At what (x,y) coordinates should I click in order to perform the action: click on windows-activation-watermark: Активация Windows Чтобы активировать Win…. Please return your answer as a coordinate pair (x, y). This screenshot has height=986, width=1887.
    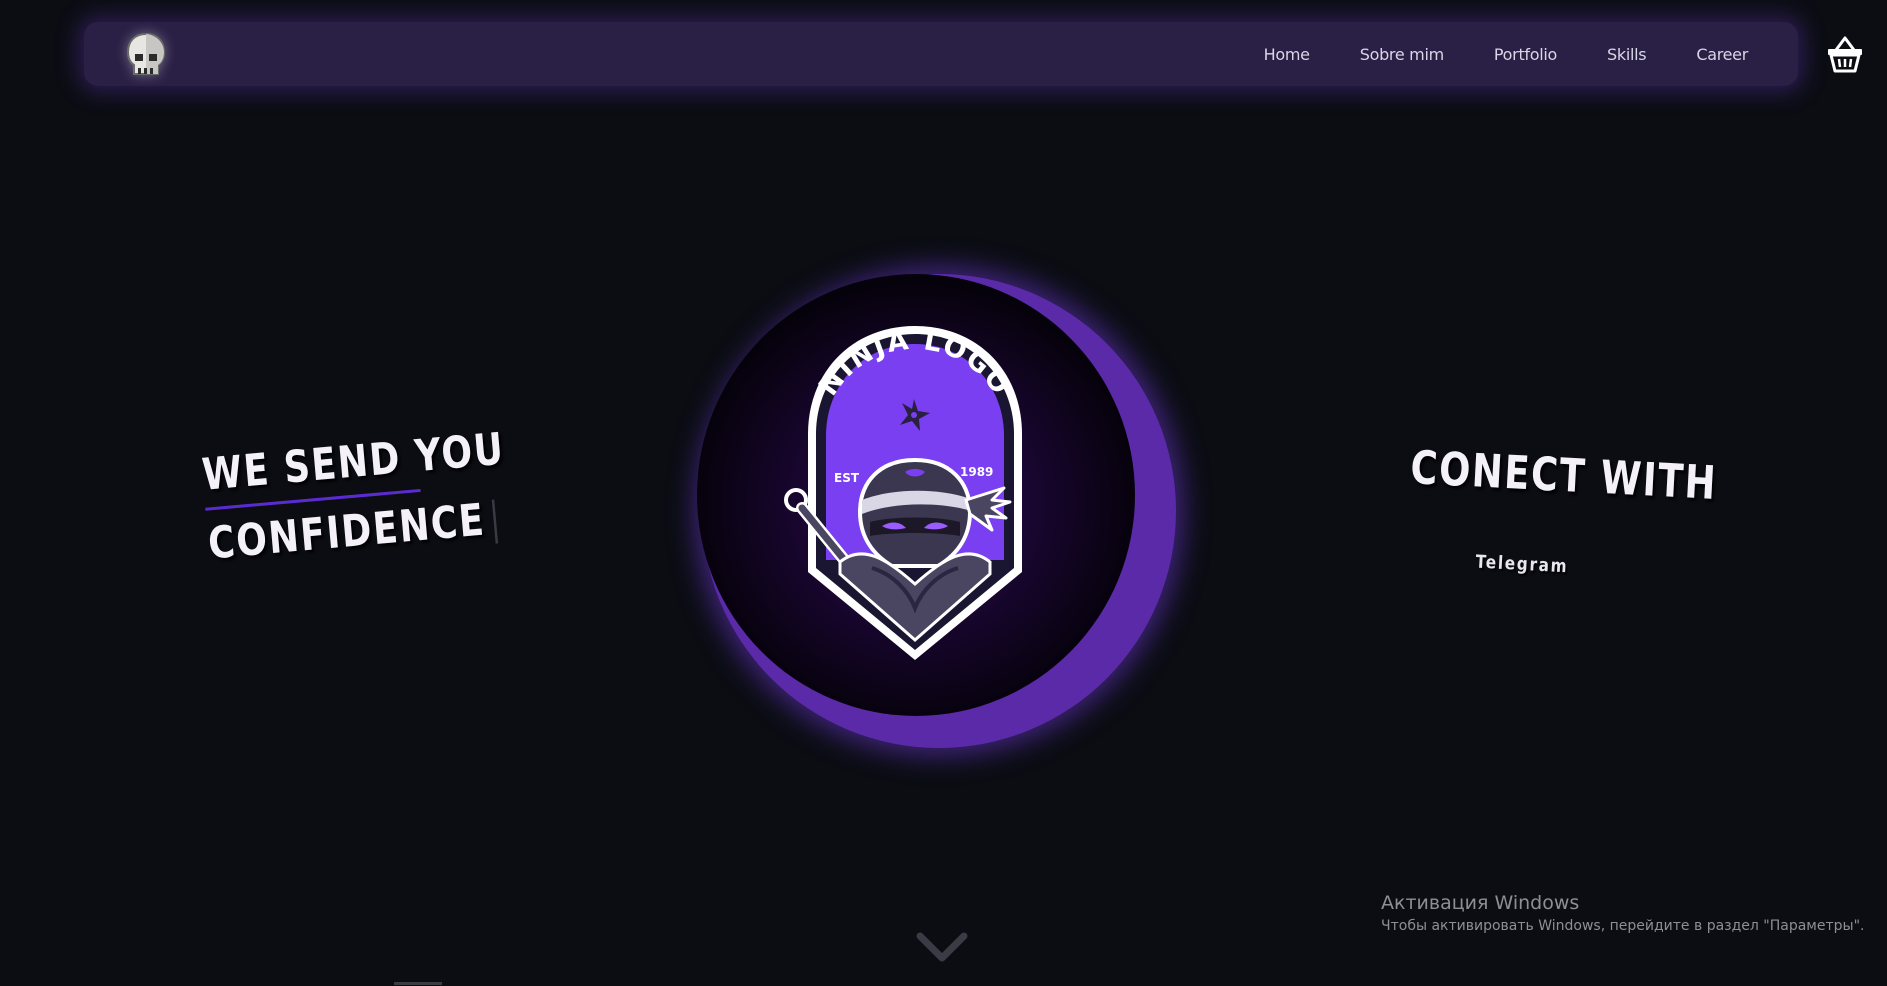
    Looking at the image, I should click on (1622, 913).